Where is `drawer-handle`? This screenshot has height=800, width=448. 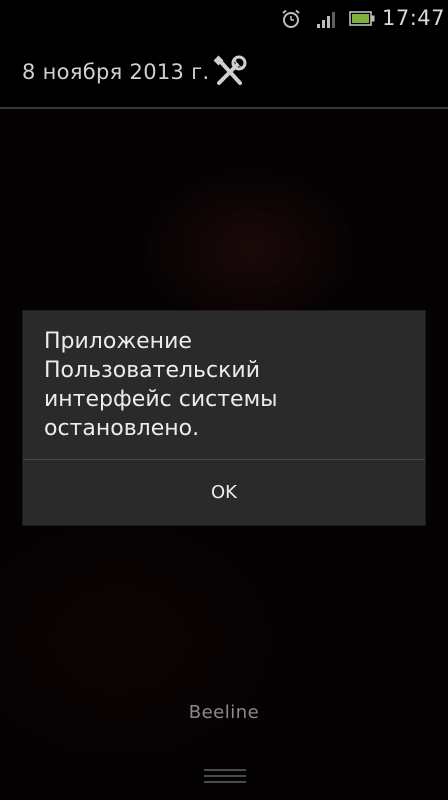 drawer-handle is located at coordinates (225, 776).